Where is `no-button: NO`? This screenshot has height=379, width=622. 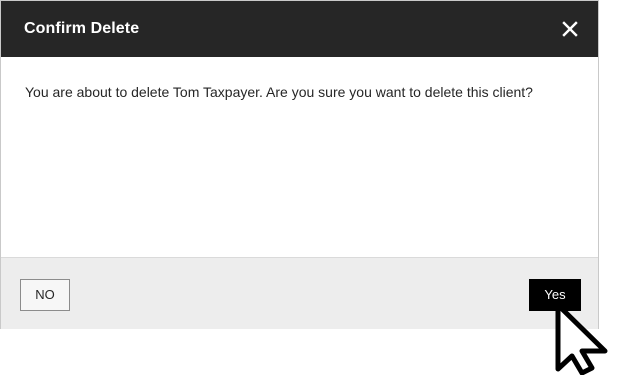
no-button: NO is located at coordinates (45, 295).